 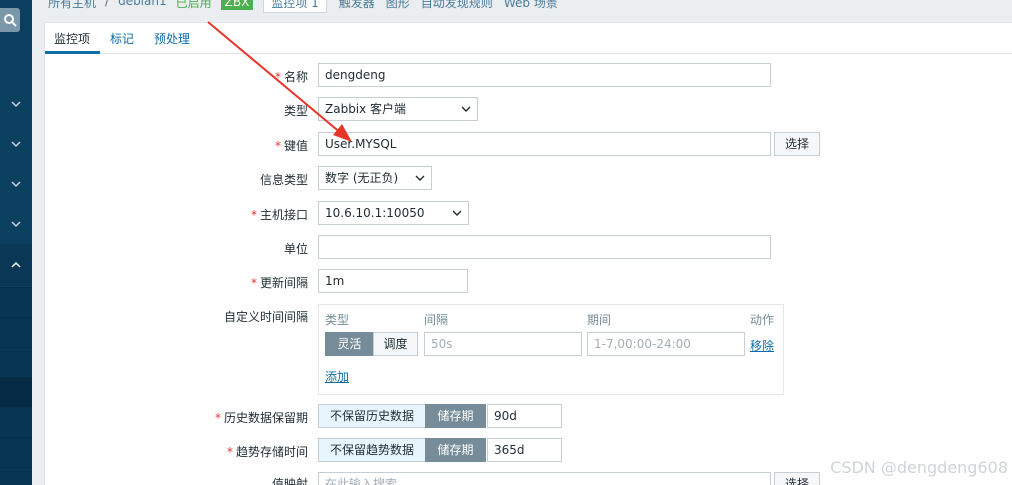 What do you see at coordinates (372, 450) in the screenshot?
I see `trends-do-not-keep-toggle: 不保留趋势数据` at bounding box center [372, 450].